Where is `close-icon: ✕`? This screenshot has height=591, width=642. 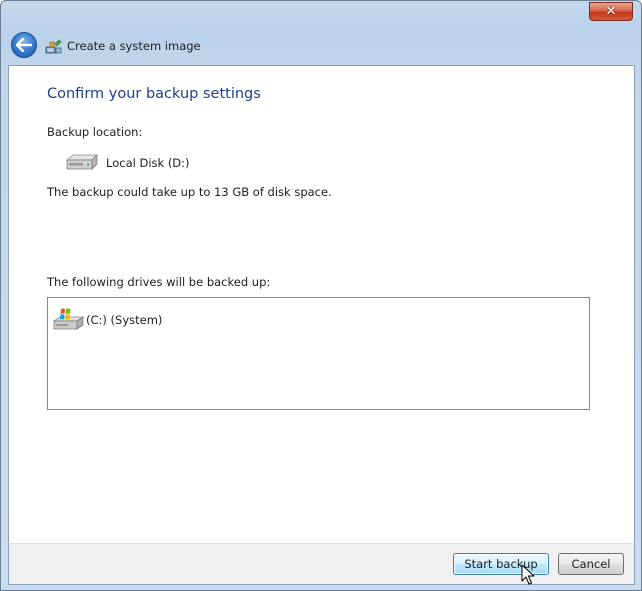
close-icon: ✕ is located at coordinates (611, 11).